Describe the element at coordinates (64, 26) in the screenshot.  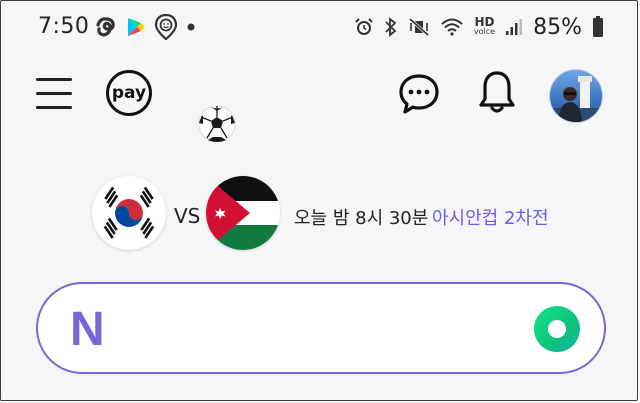
I see `status-time: 7:50` at that location.